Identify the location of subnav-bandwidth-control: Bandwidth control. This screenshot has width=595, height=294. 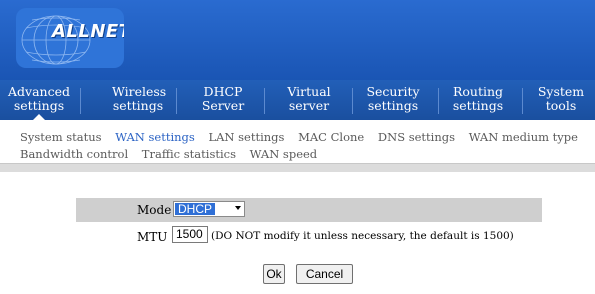
(74, 154).